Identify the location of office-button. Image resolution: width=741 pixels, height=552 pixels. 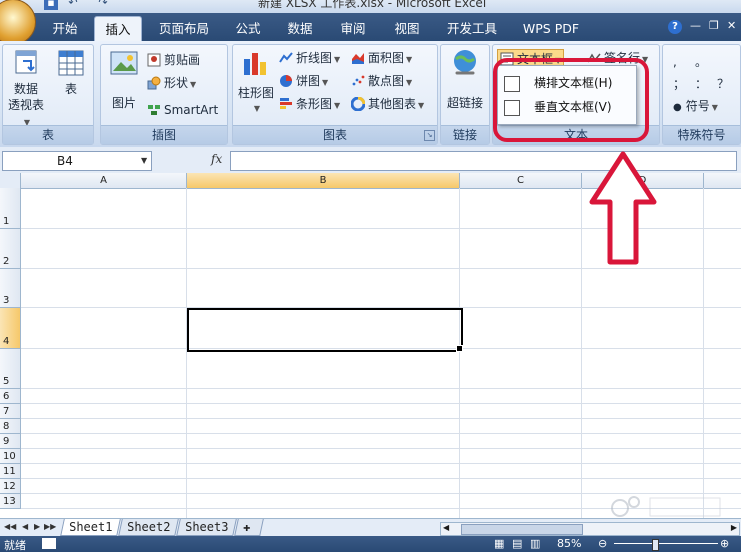
(18, 22).